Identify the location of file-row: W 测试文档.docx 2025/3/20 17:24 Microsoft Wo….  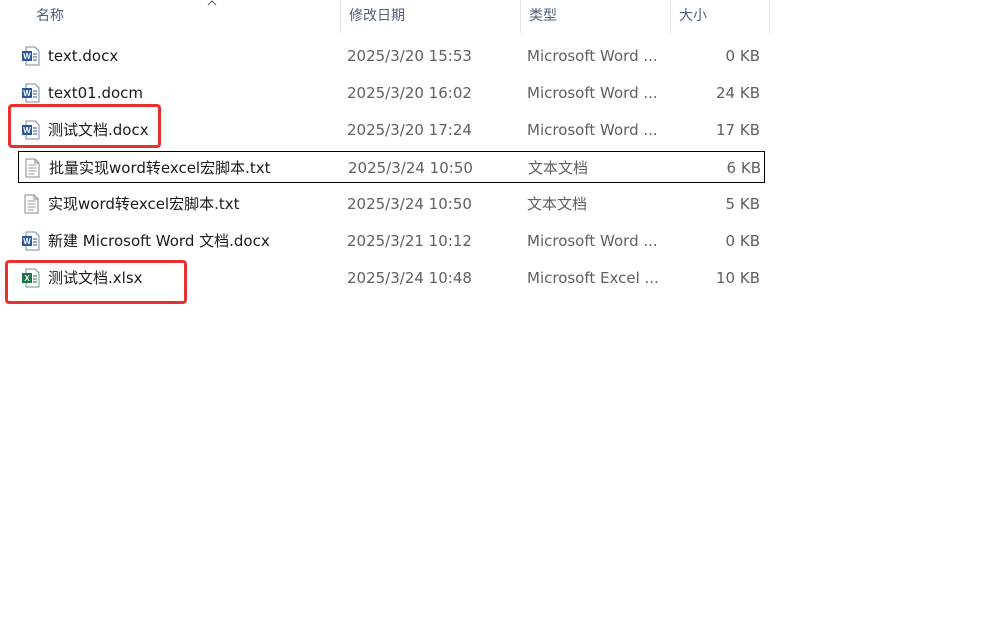
(391, 130).